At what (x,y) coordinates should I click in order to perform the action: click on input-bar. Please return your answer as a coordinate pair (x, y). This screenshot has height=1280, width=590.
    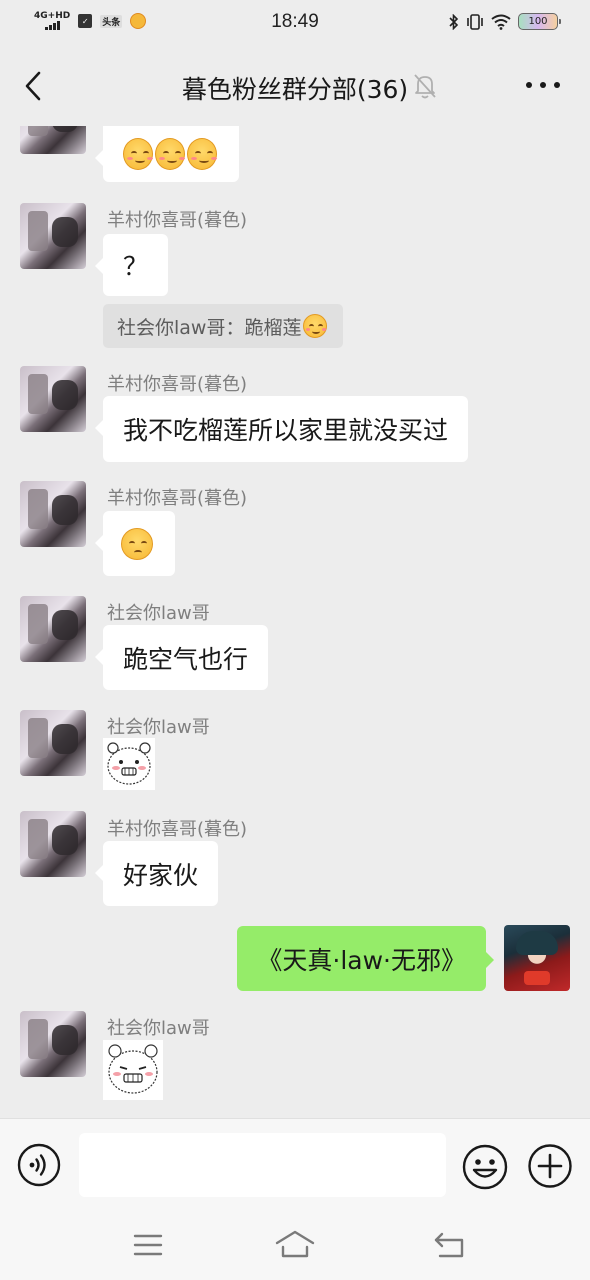
    Looking at the image, I should click on (295, 1164).